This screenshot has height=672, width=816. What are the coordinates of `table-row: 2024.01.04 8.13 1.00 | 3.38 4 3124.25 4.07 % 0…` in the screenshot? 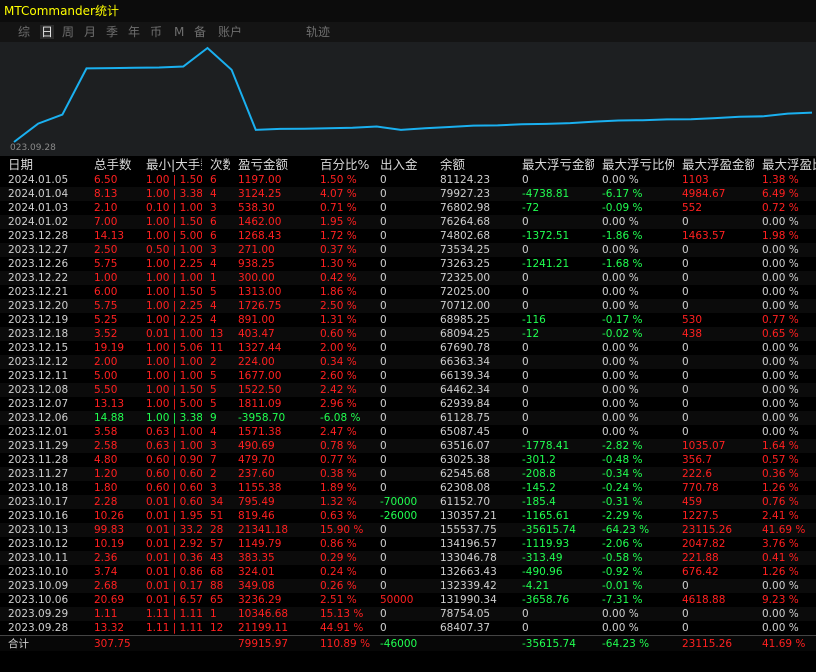 It's located at (408, 194).